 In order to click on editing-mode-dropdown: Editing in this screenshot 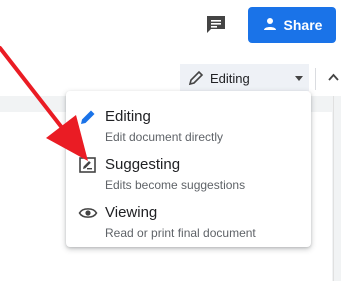, I will do `click(244, 78)`.